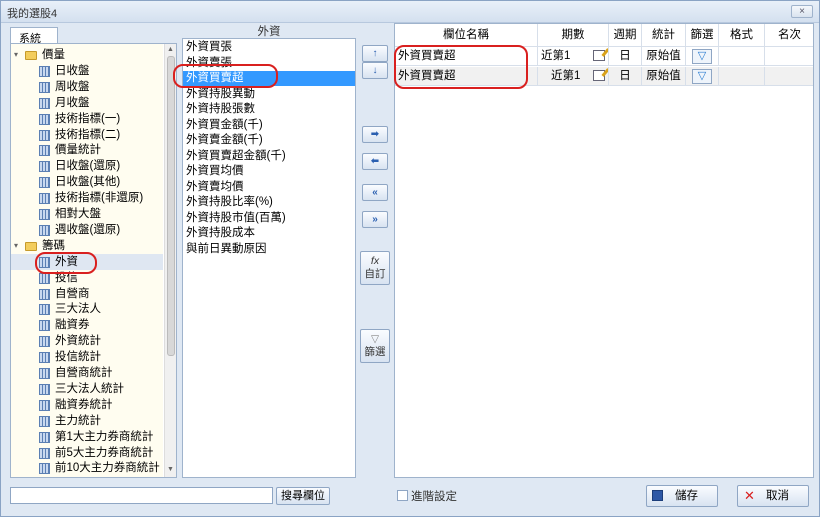 This screenshot has height=517, width=820. Describe the element at coordinates (104, 452) in the screenshot. I see `tree-item-label: 前5大主力券商統計` at that location.